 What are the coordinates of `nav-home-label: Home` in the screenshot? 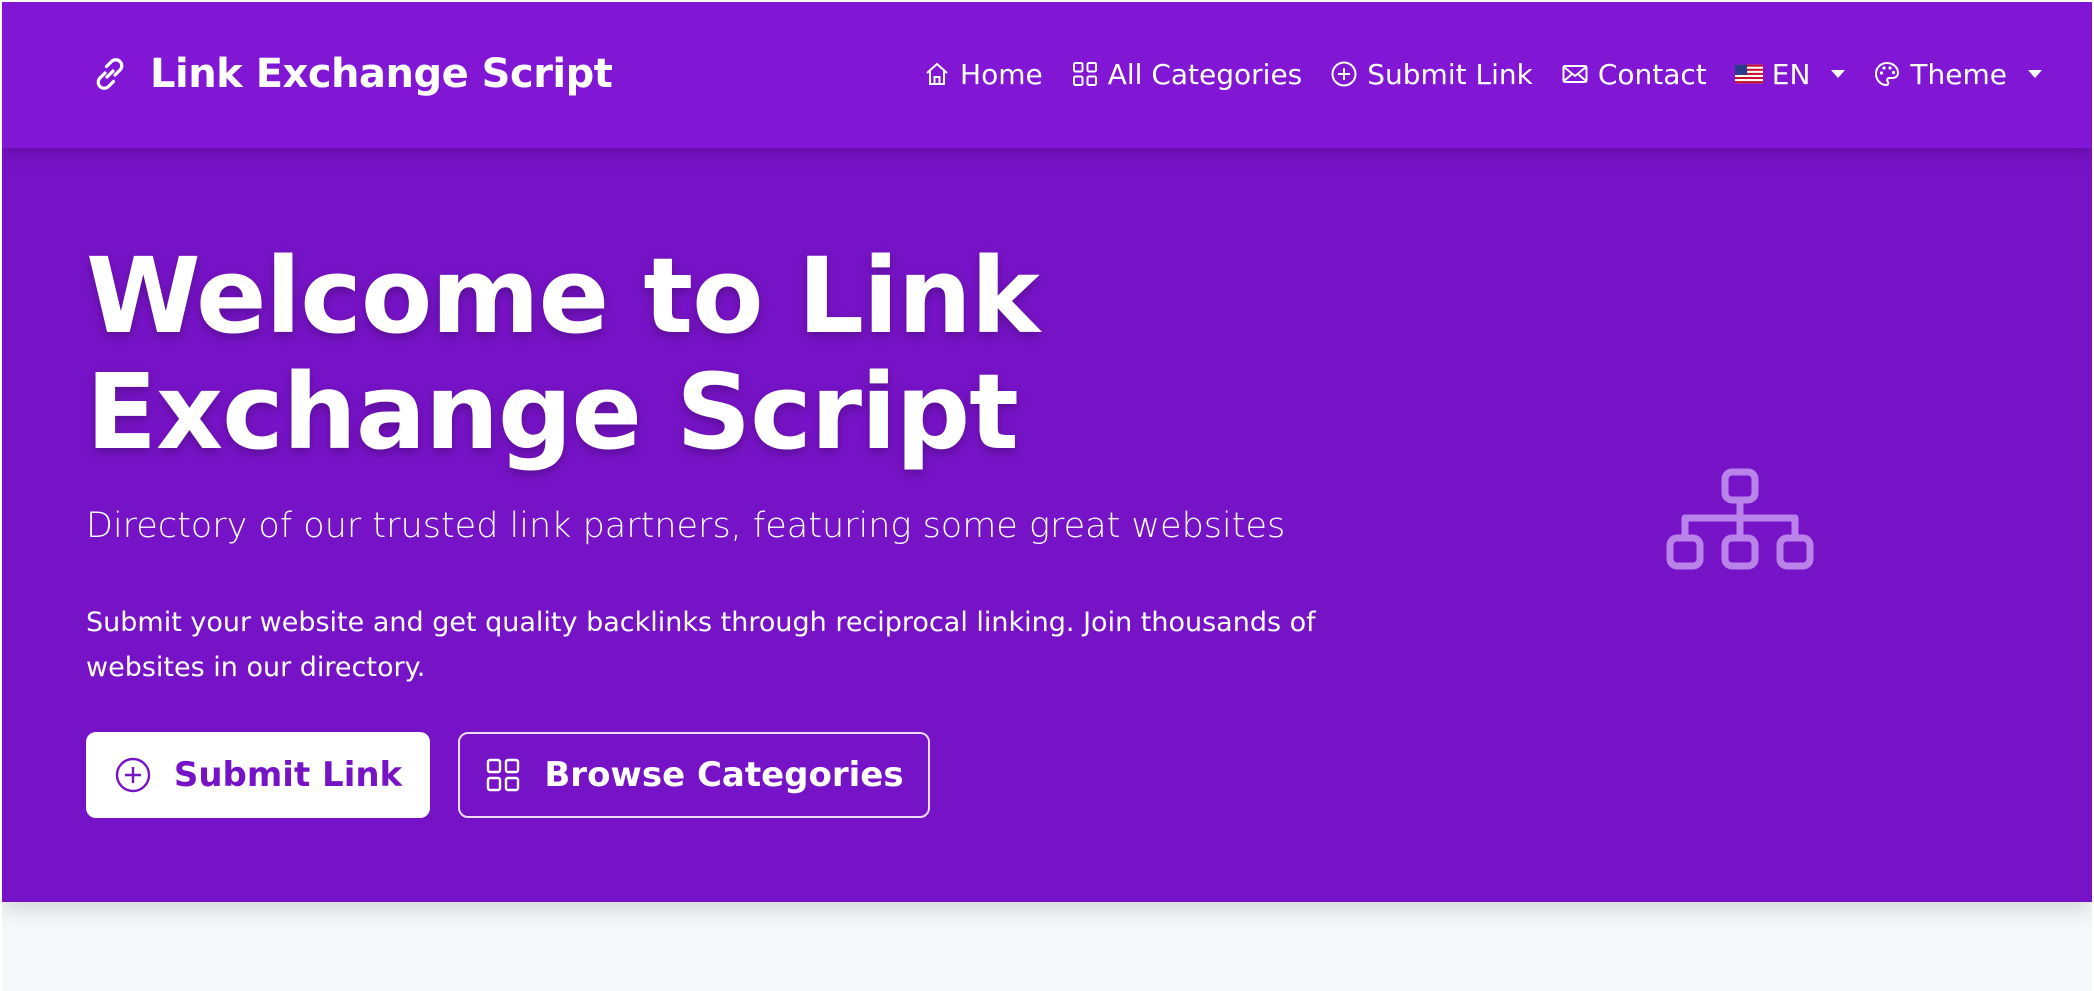 It's located at (1001, 74).